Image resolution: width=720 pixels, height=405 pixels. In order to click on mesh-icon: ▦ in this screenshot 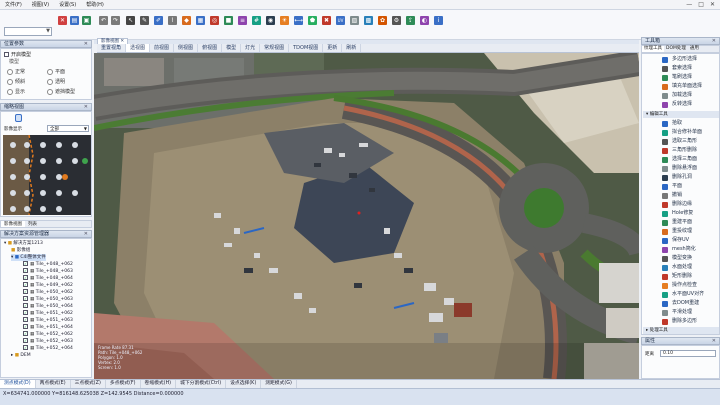, I will do `click(200, 20)`.